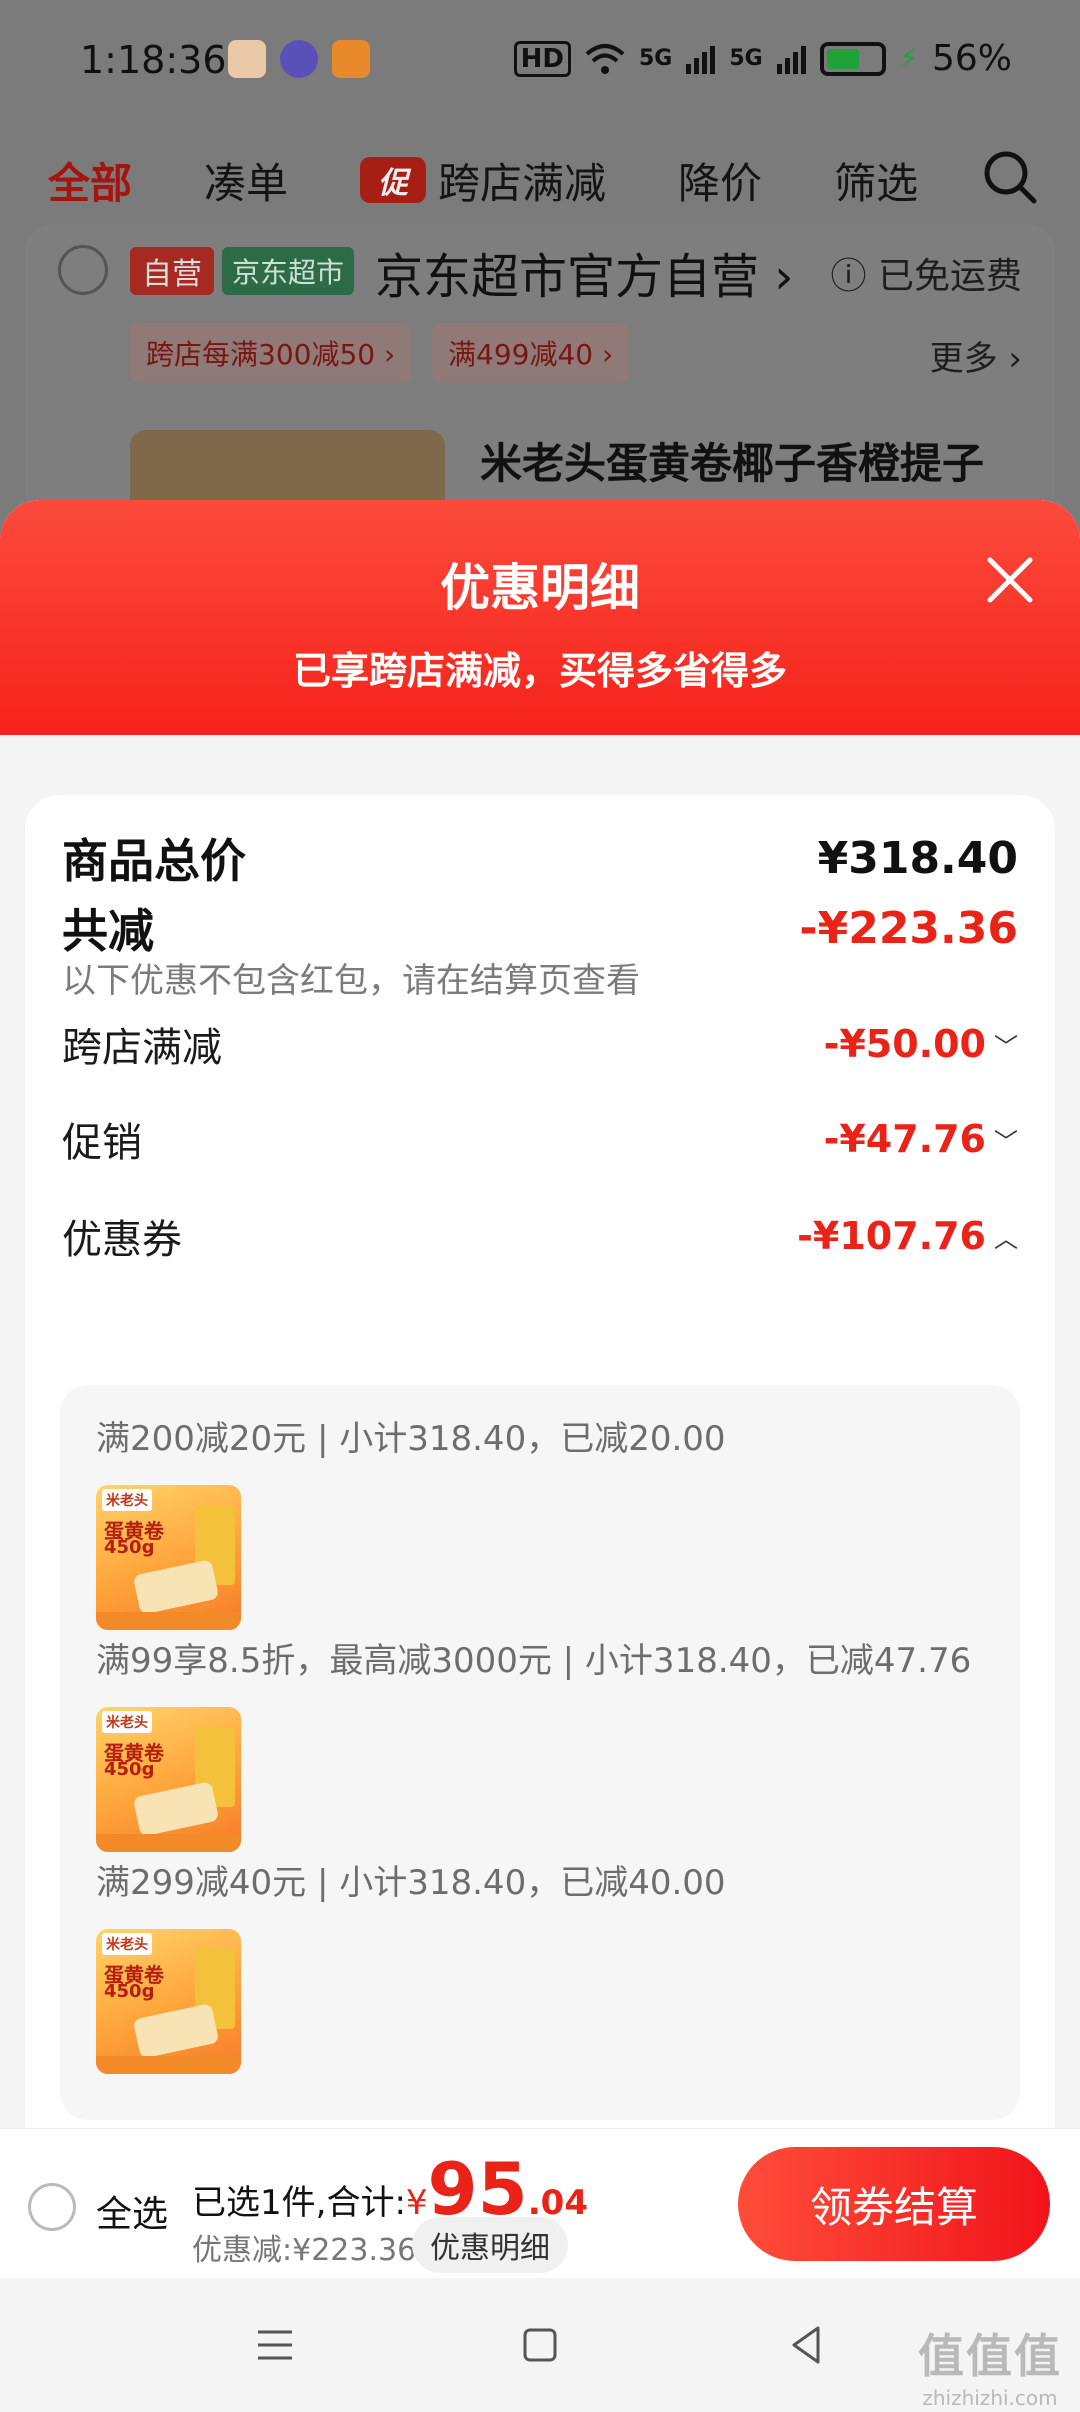 Image resolution: width=1080 pixels, height=2412 pixels. Describe the element at coordinates (522, 183) in the screenshot. I see `tab-cross-store-label: 跨店满减` at that location.